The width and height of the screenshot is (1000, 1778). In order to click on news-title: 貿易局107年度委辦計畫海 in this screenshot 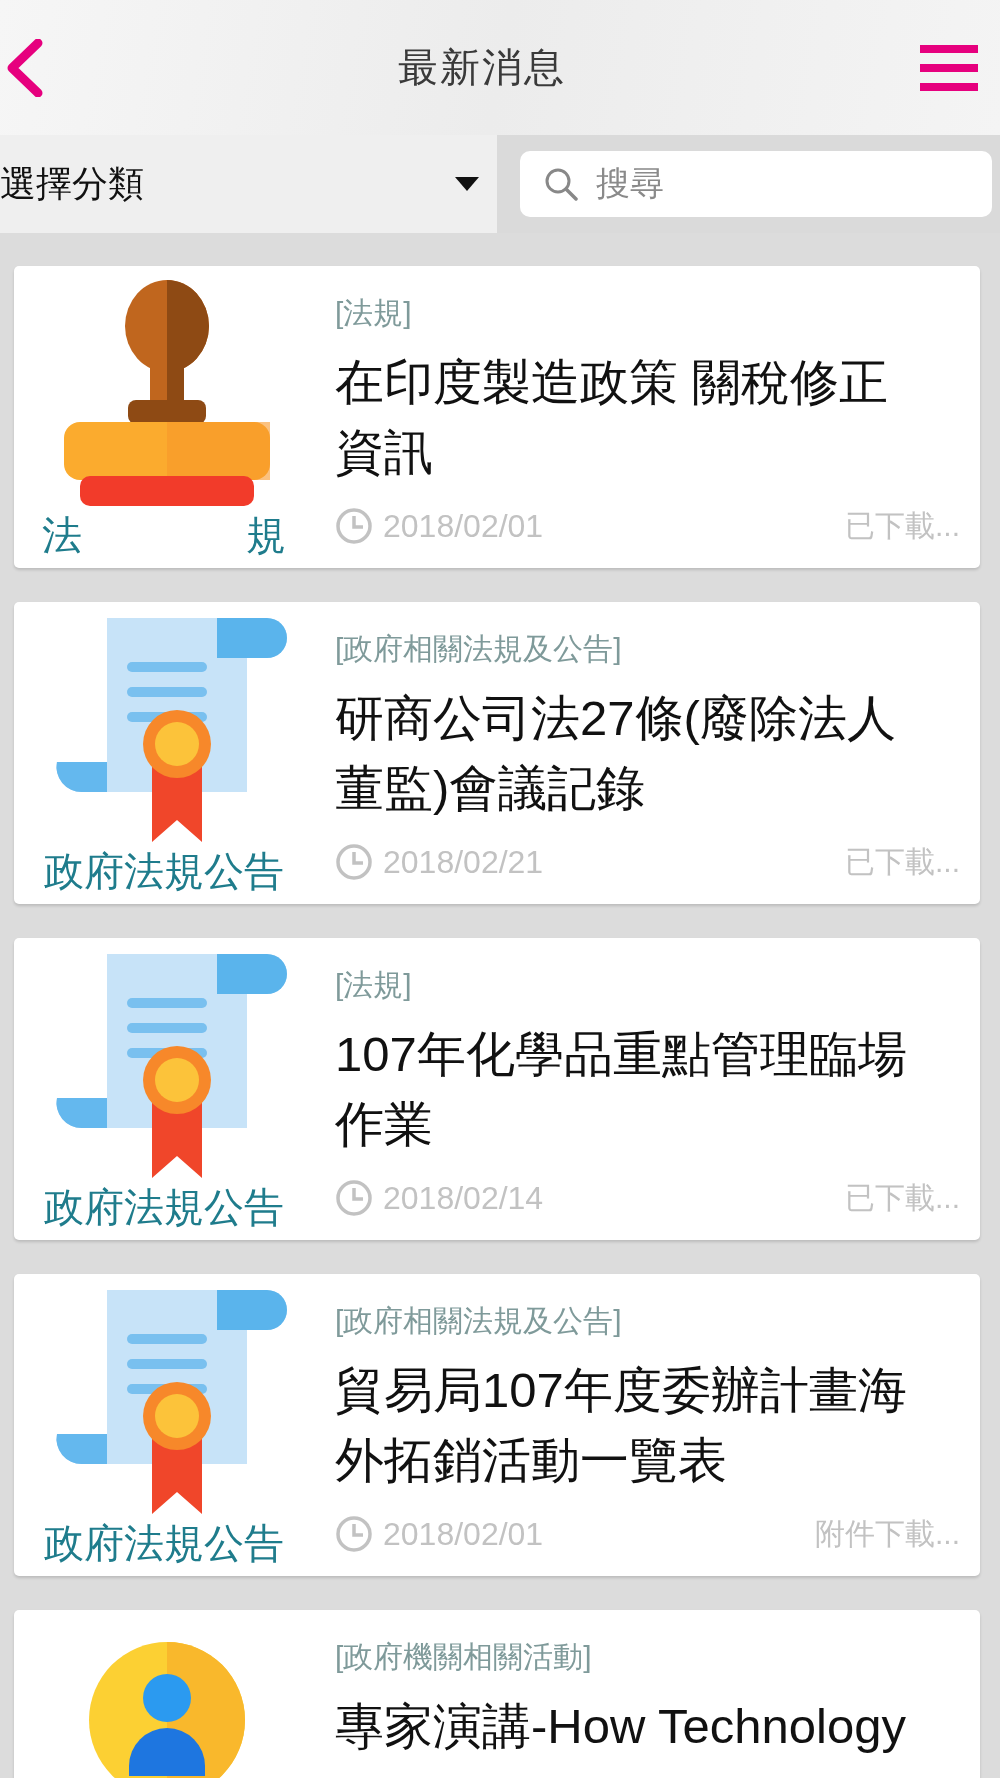, I will do `click(647, 1390)`.